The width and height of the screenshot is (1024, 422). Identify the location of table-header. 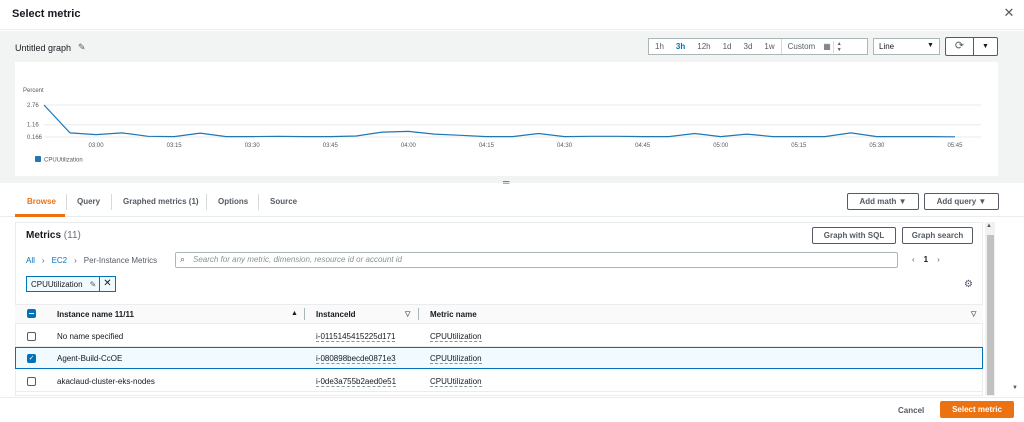
(499, 314).